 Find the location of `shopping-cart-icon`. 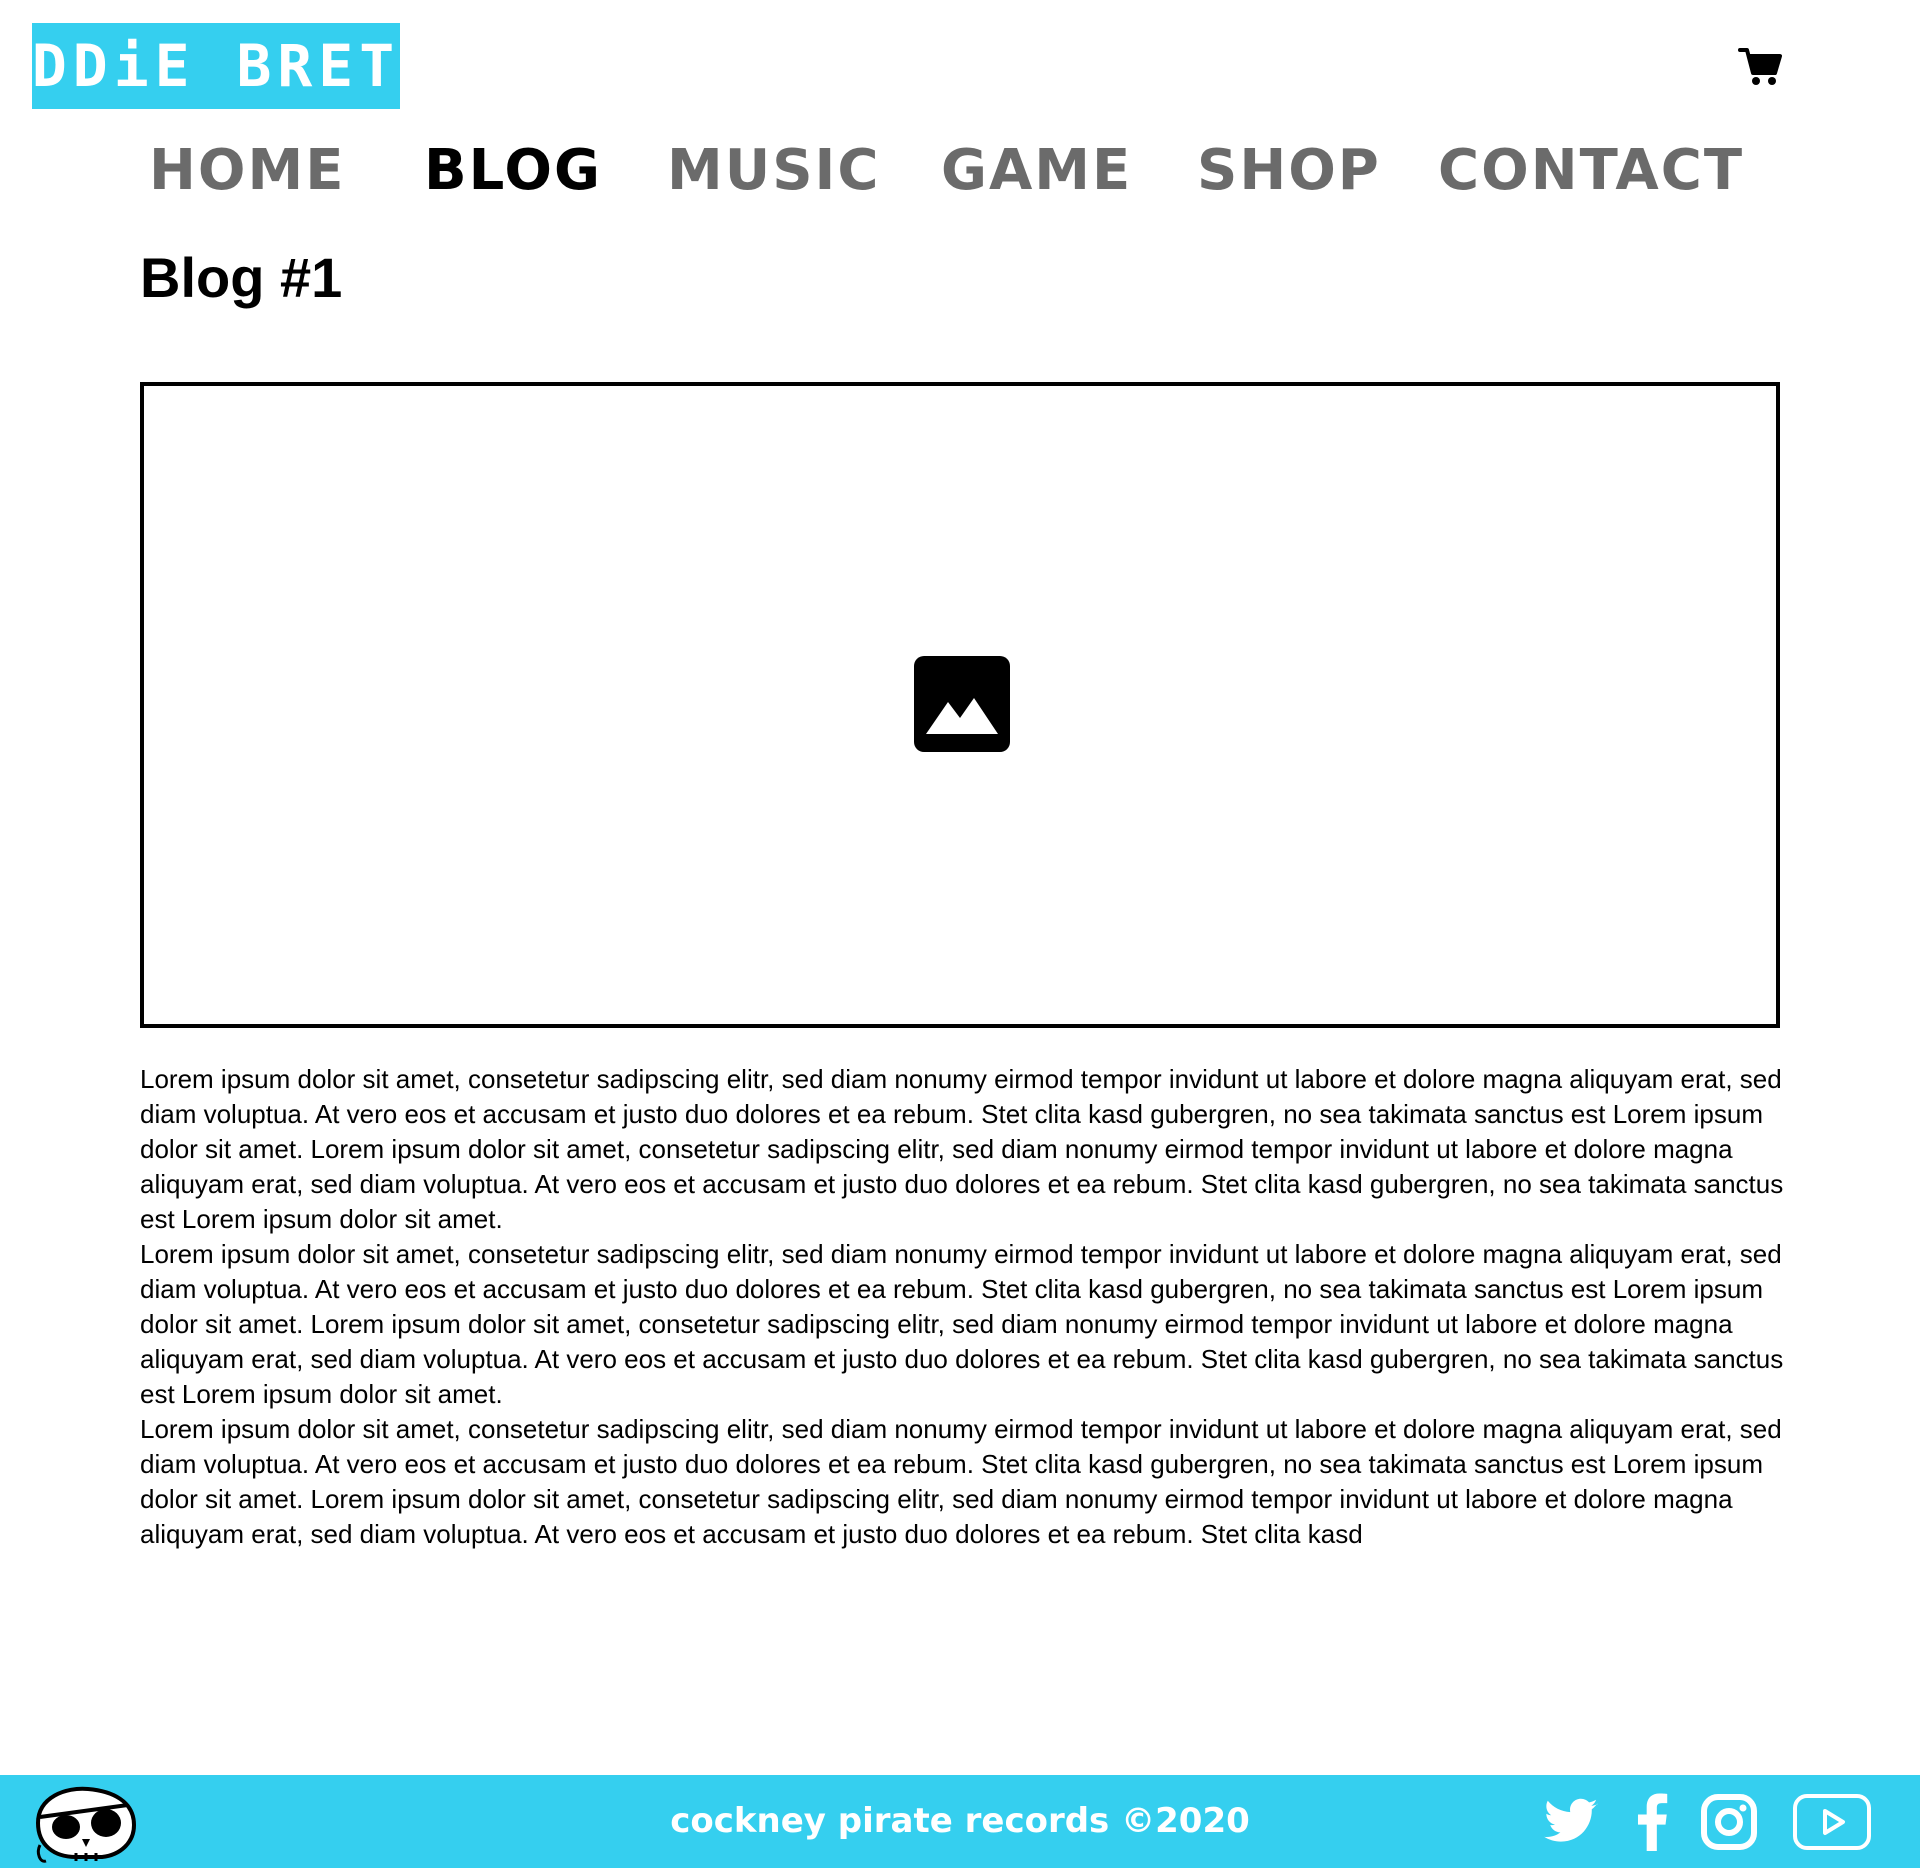

shopping-cart-icon is located at coordinates (1760, 67).